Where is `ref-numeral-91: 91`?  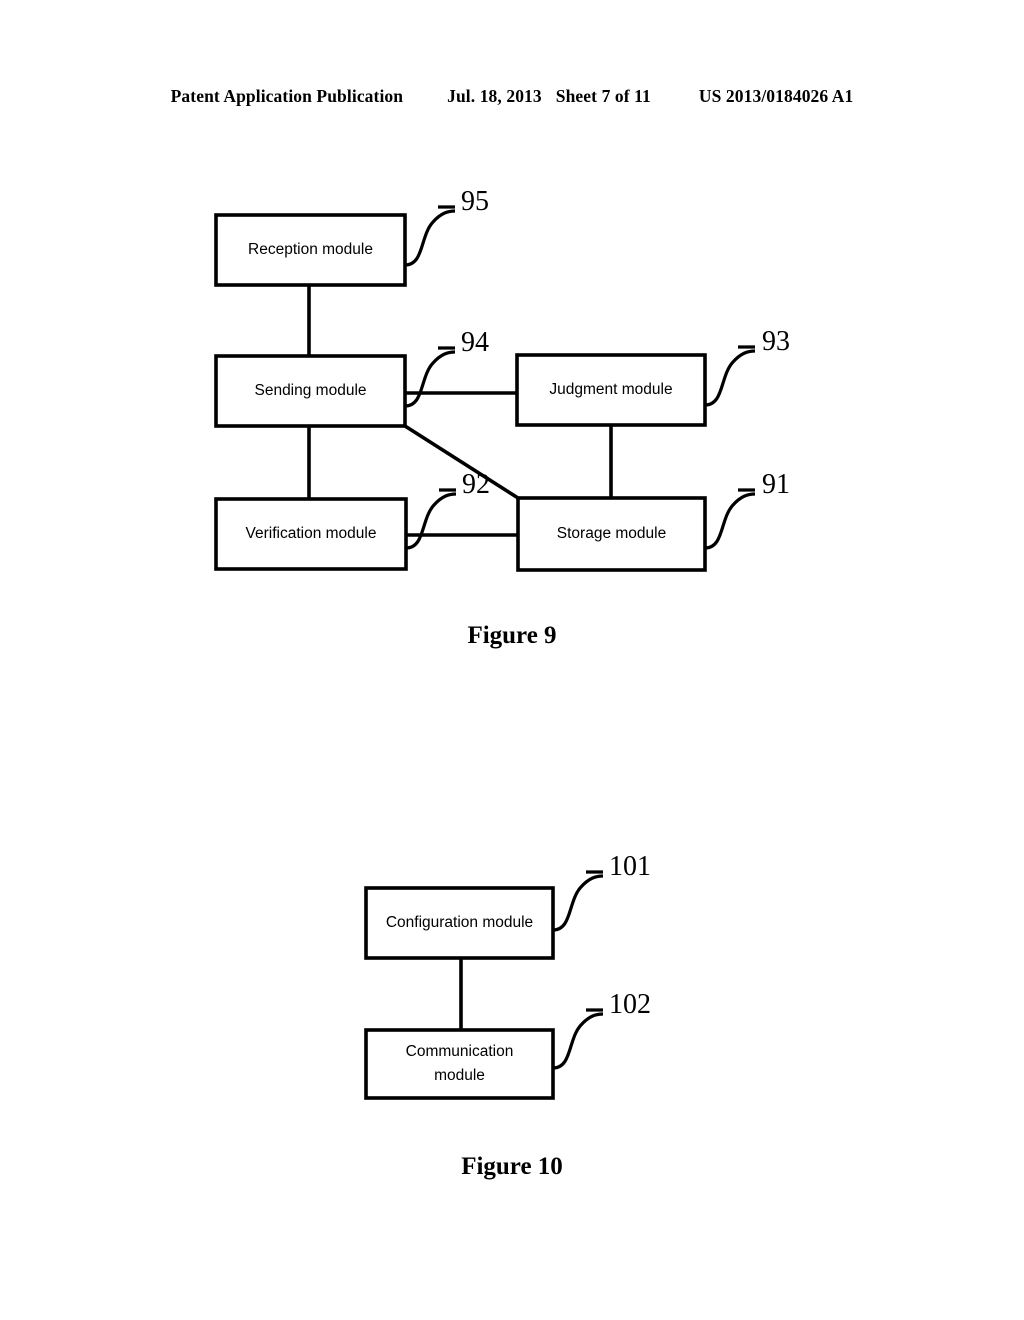
ref-numeral-91: 91 is located at coordinates (776, 484).